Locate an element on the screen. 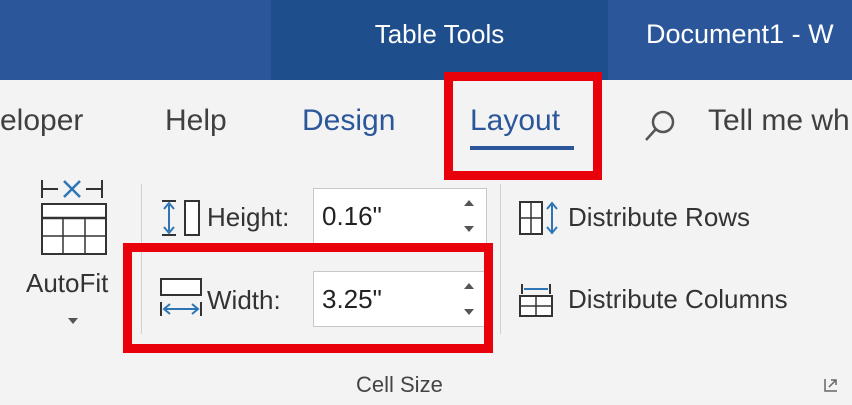 The height and width of the screenshot is (405, 852). tab-design: Design is located at coordinates (348, 121).